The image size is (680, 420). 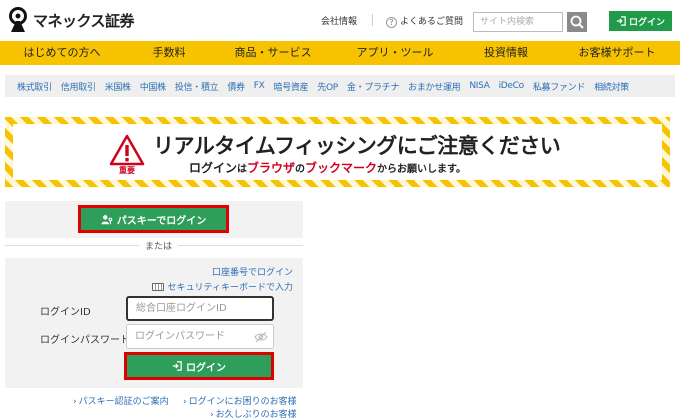 I want to click on monex-logo: マネックス証券, so click(x=70, y=20).